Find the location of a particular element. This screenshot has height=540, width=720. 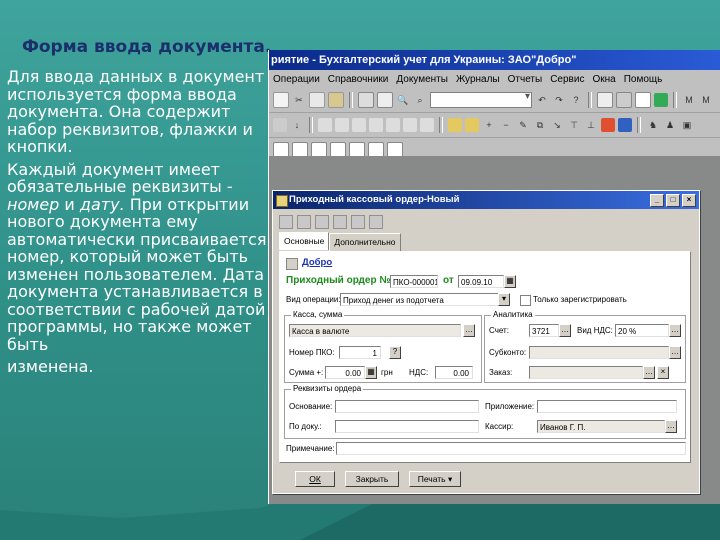

book-icon is located at coordinates (661, 100).